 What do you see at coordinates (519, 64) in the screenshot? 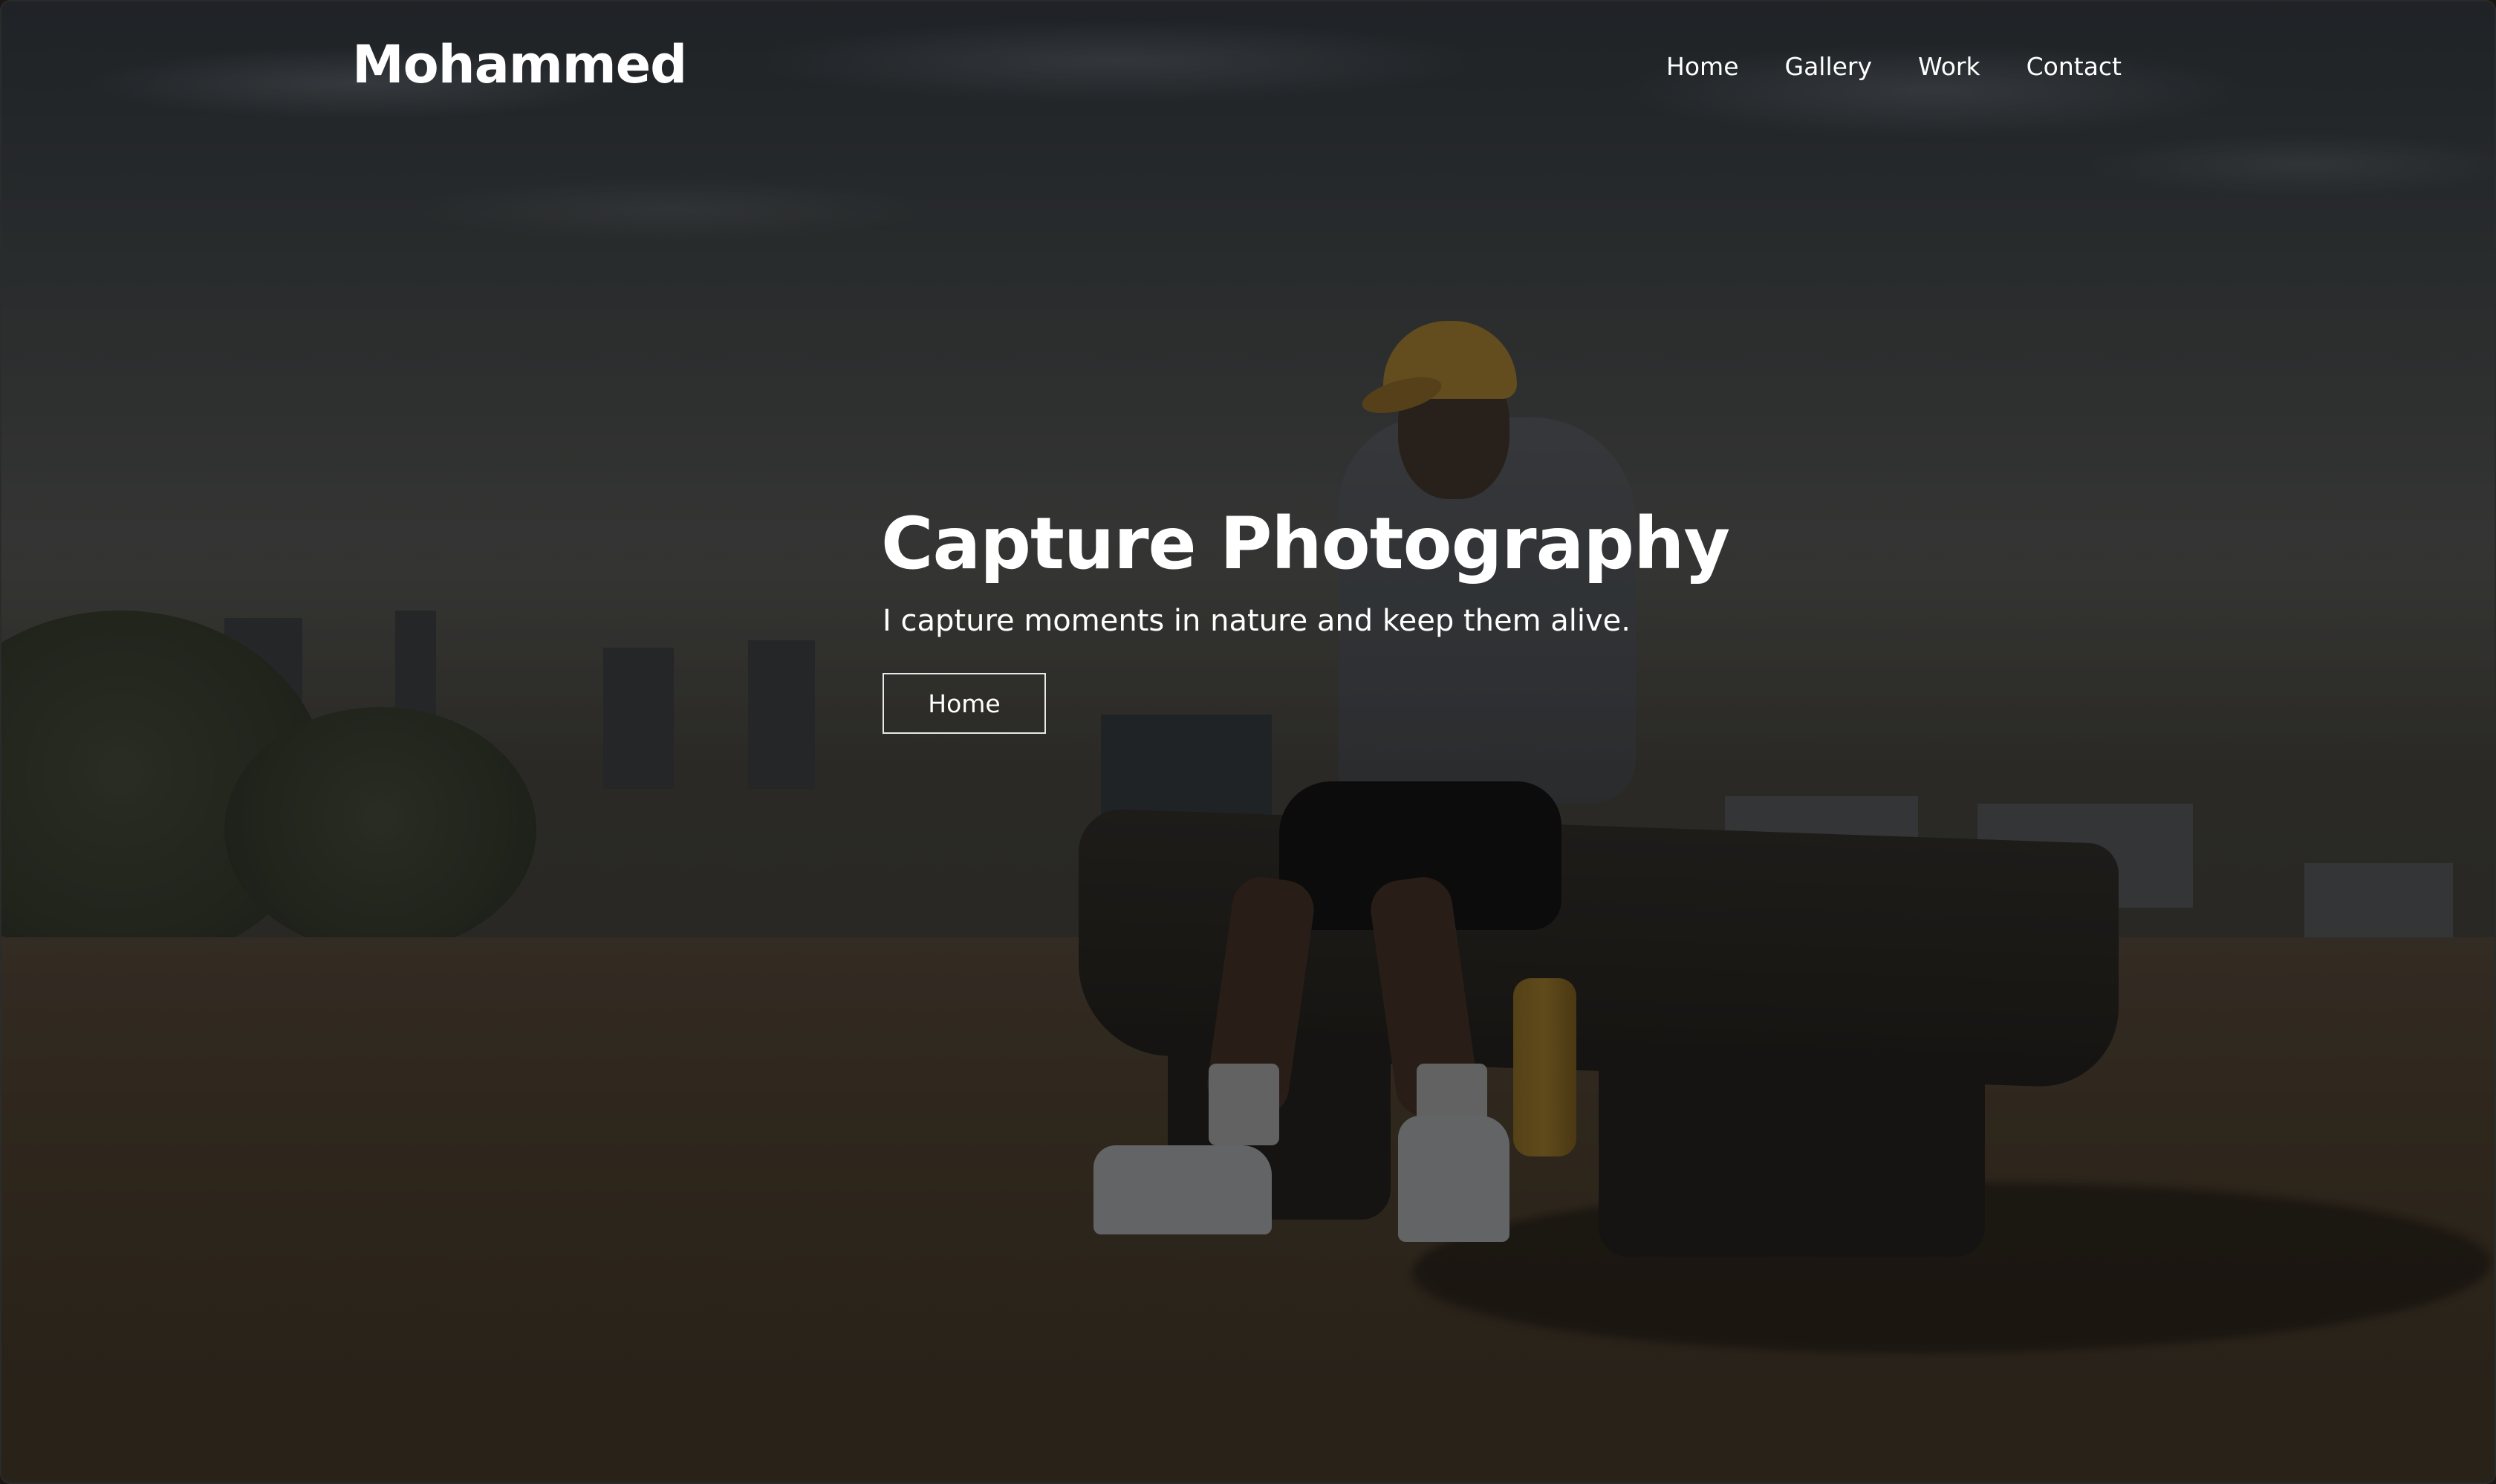
I see `site-logo: Mohammed` at bounding box center [519, 64].